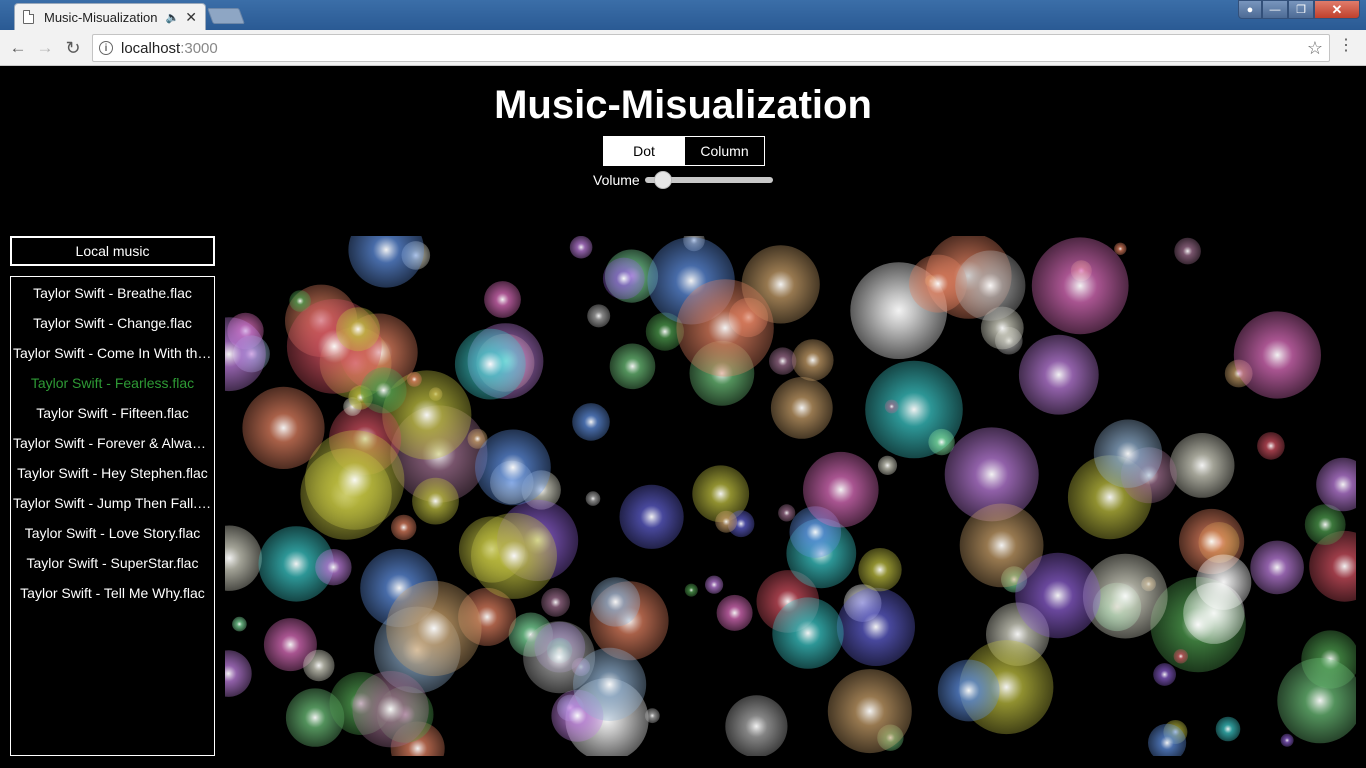 The width and height of the screenshot is (1366, 768). I want to click on mode-column-button: Column, so click(724, 151).